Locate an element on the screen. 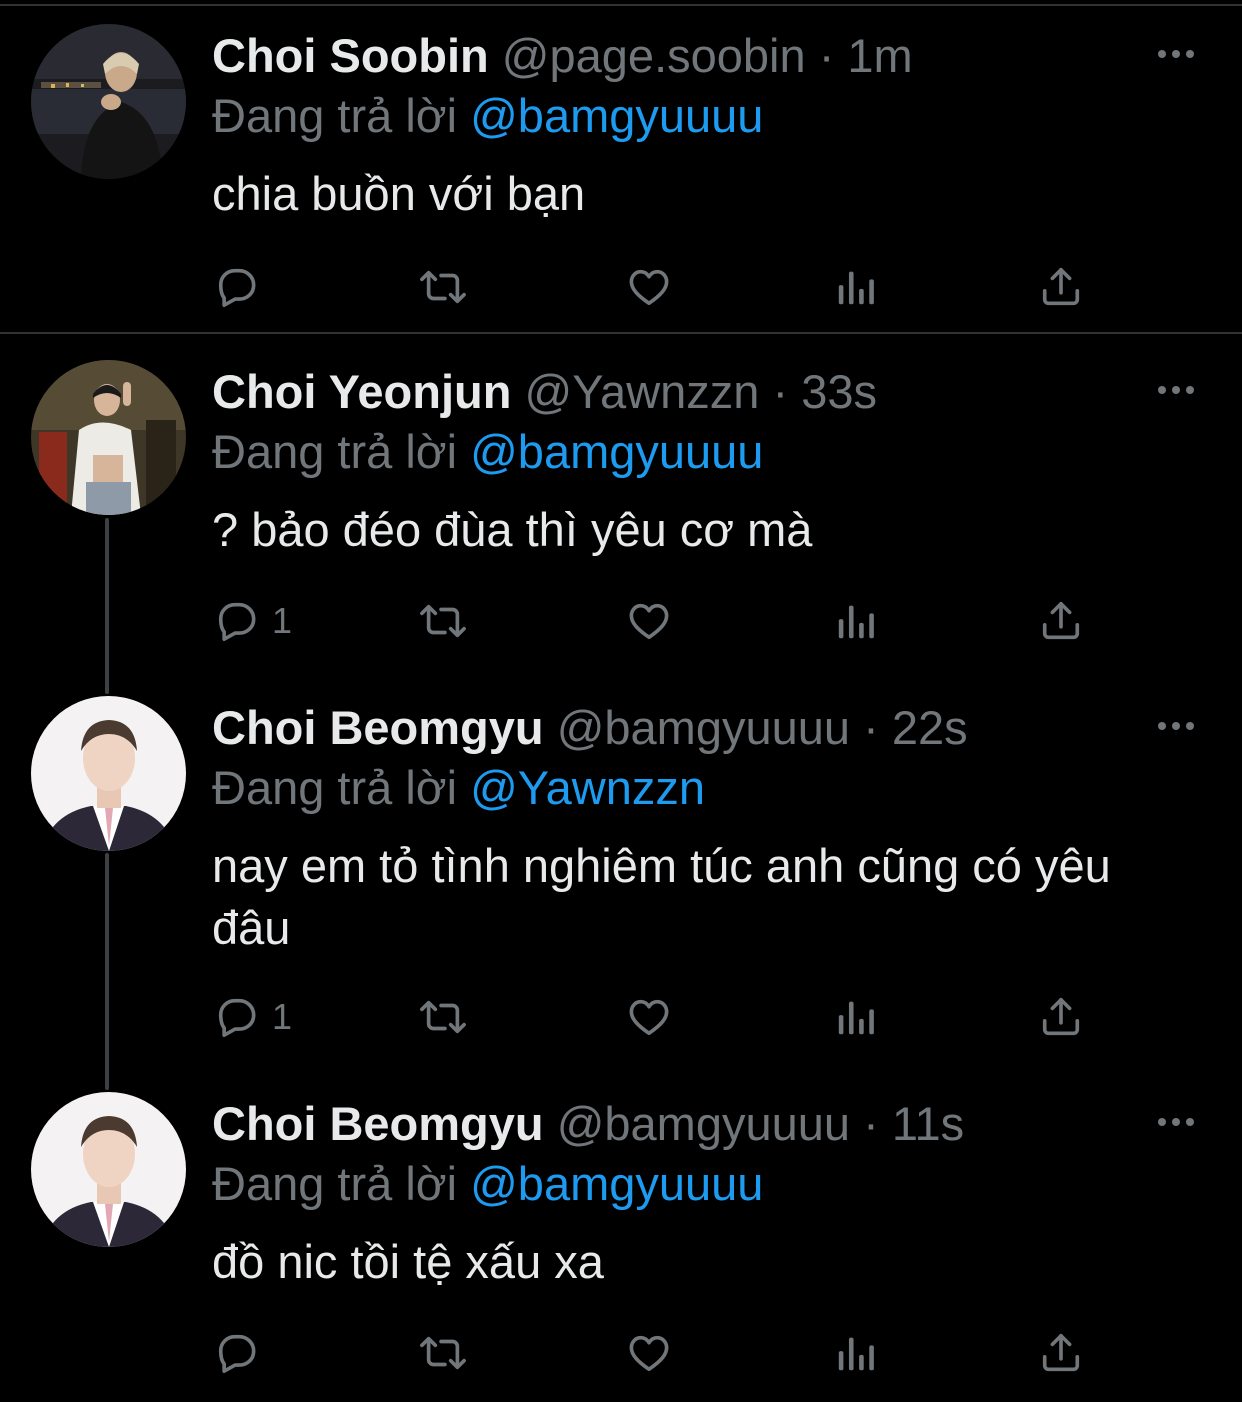 The image size is (1242, 1402). tweet-header: Choi Beomgyu @bamgyuuuu · 11s is located at coordinates (588, 1124).